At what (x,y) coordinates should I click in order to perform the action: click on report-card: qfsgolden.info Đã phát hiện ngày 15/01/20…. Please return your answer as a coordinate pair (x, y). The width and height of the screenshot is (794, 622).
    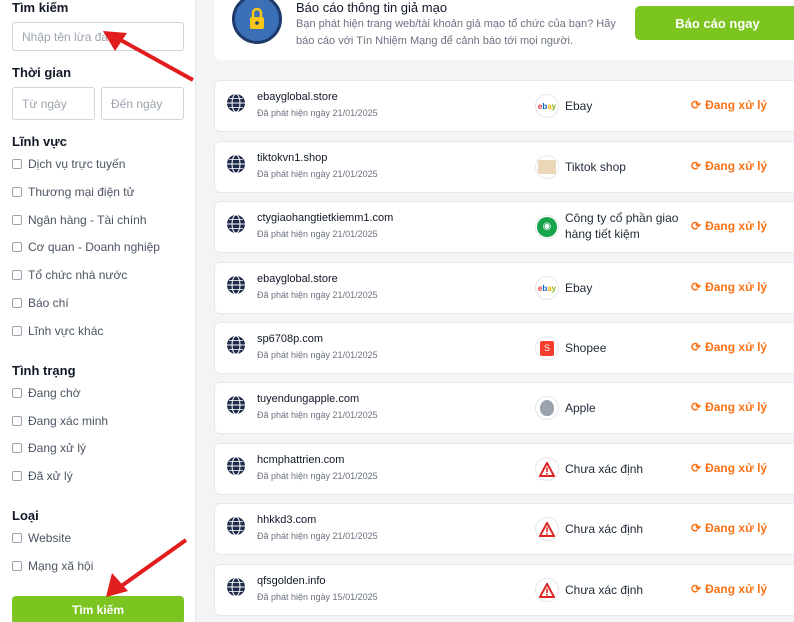
    Looking at the image, I should click on (504, 590).